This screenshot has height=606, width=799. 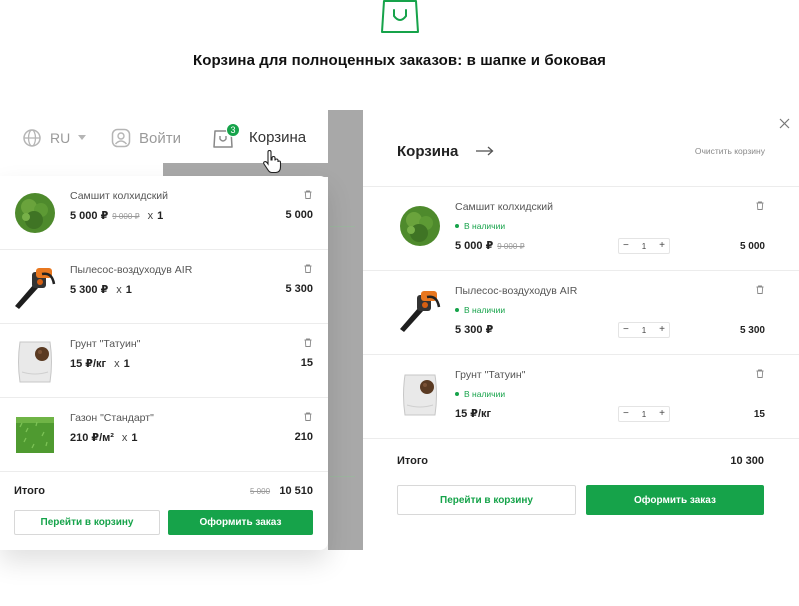 What do you see at coordinates (400, 16) in the screenshot?
I see `shopping-bag-icon` at bounding box center [400, 16].